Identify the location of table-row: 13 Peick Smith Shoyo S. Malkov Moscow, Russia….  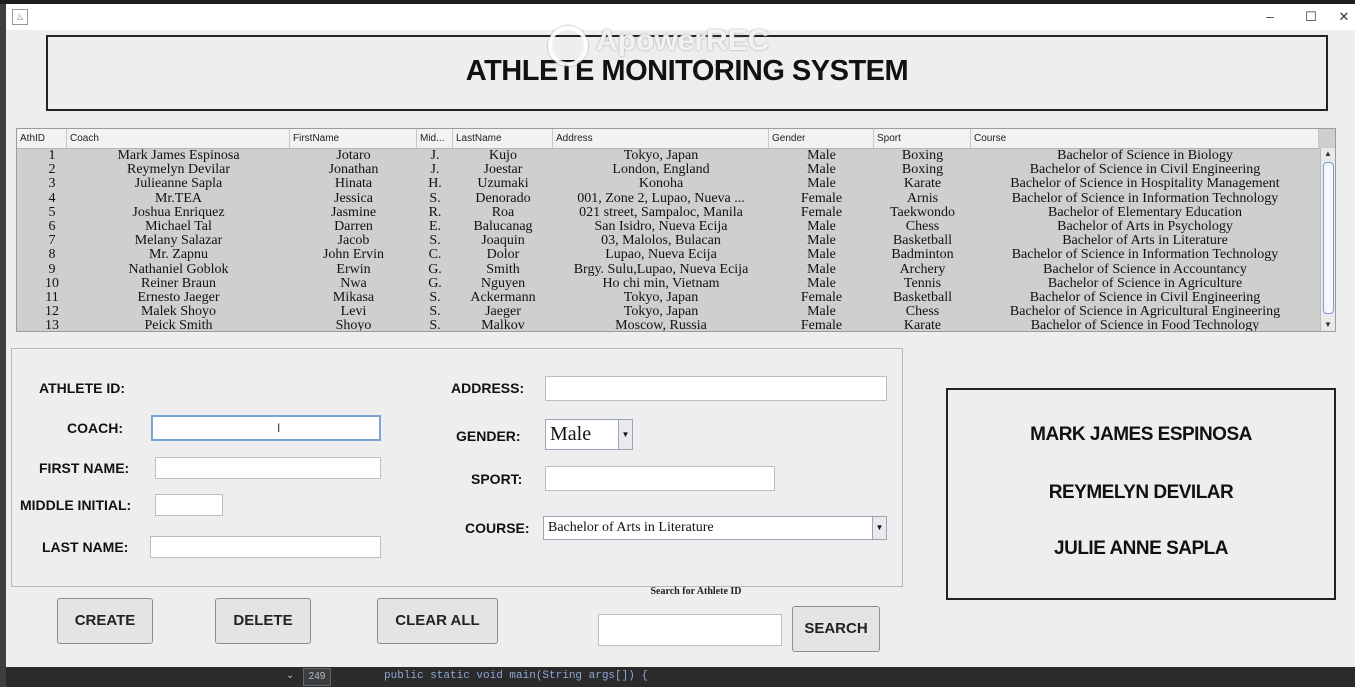
(668, 325).